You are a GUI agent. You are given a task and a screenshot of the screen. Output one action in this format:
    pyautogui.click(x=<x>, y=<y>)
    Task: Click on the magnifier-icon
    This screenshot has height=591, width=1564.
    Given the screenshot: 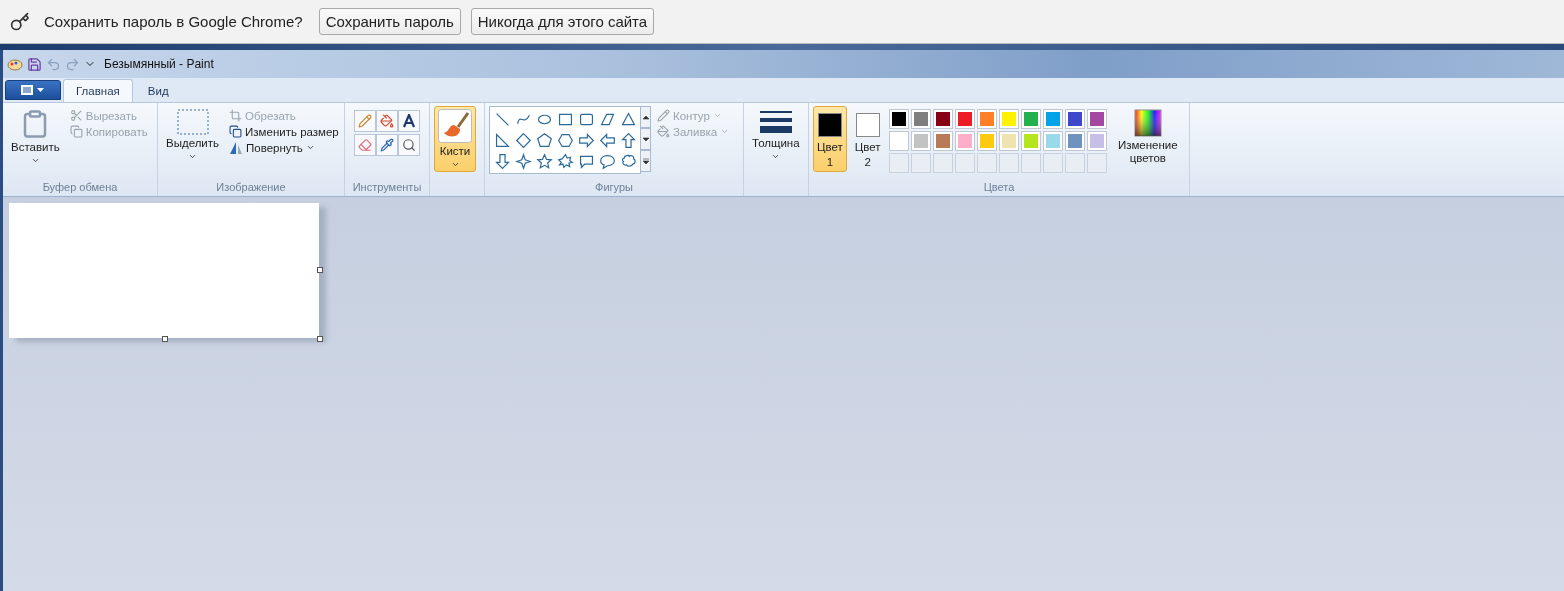 What is the action you would take?
    pyautogui.click(x=409, y=145)
    